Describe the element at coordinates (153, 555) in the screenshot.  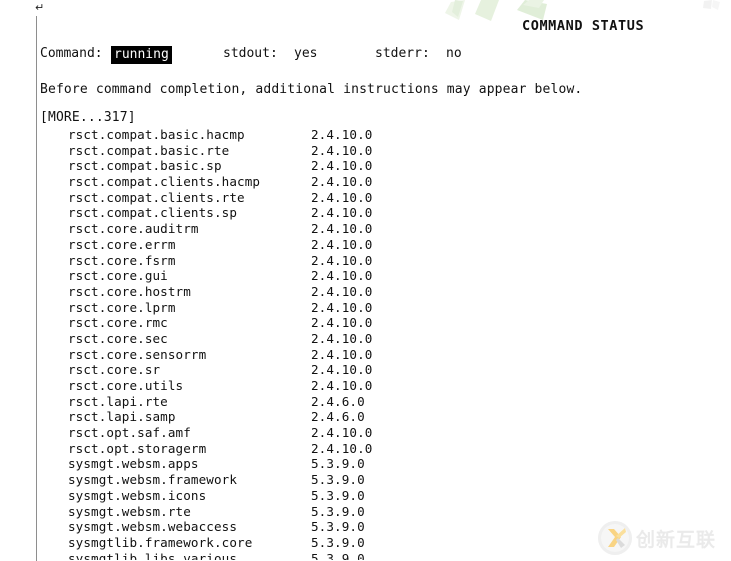
I see `package-name: sysmgtlib.libs.various` at that location.